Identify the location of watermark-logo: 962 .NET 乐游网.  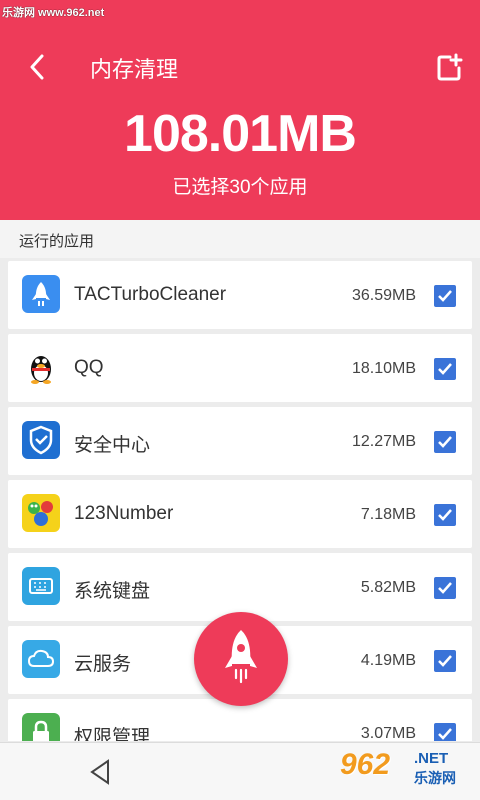
(406, 770).